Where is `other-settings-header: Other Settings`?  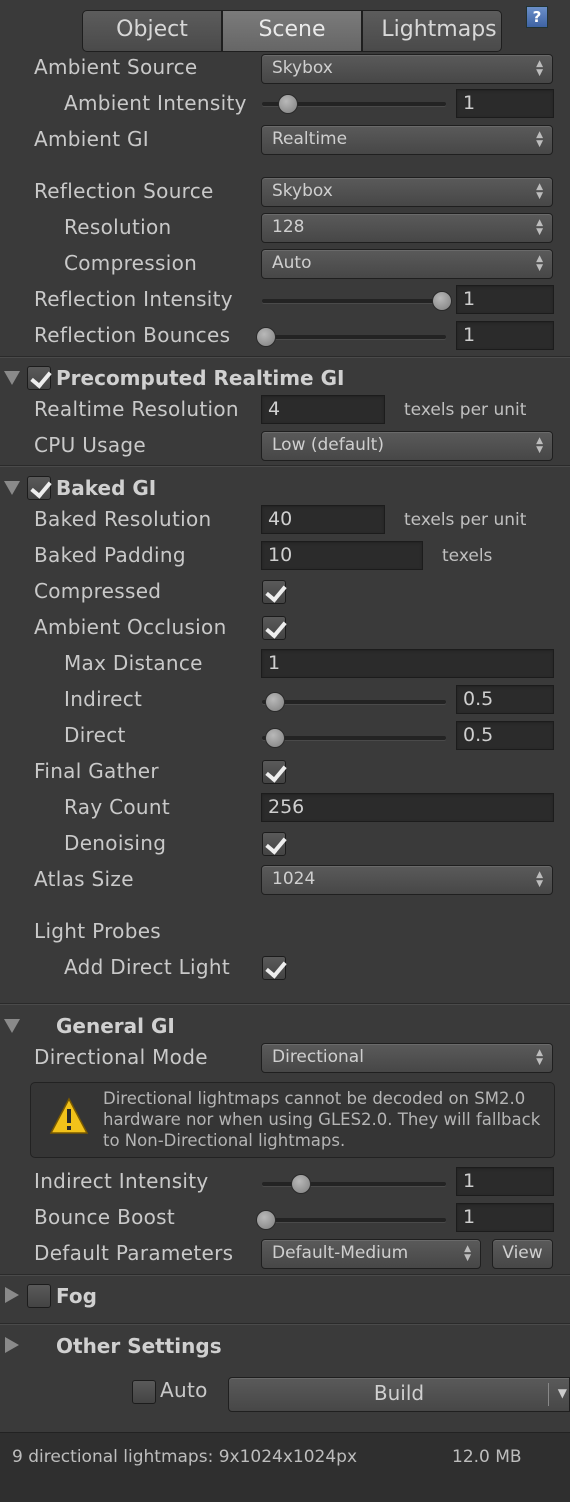
other-settings-header: Other Settings is located at coordinates (139, 1346).